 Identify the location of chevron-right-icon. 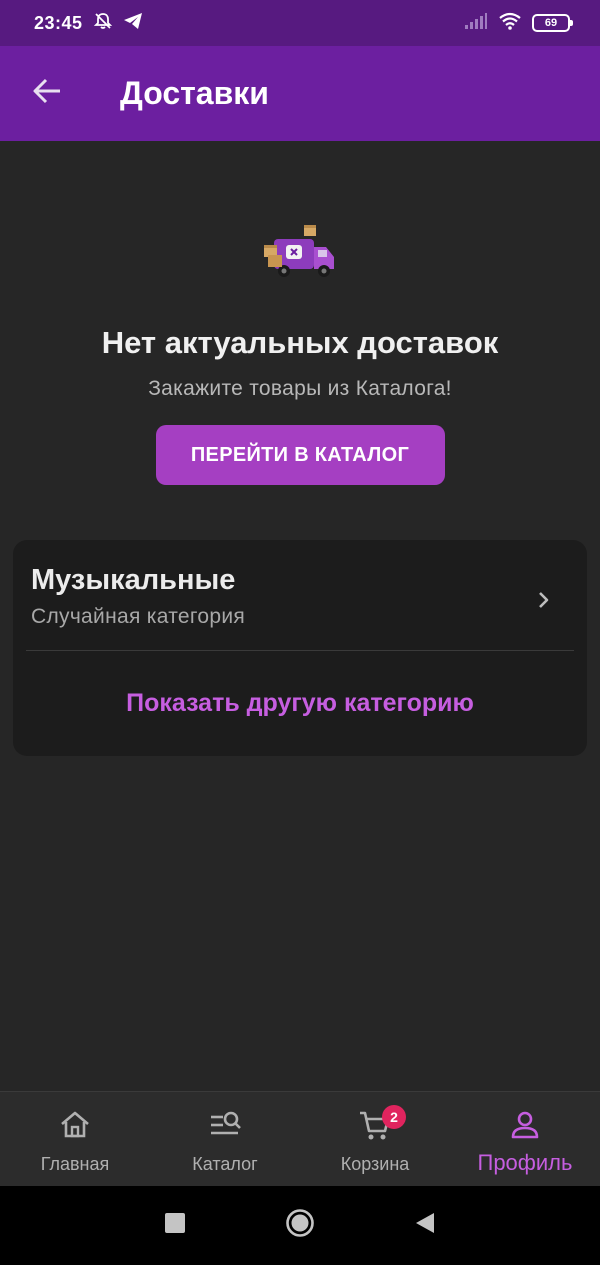
(544, 600).